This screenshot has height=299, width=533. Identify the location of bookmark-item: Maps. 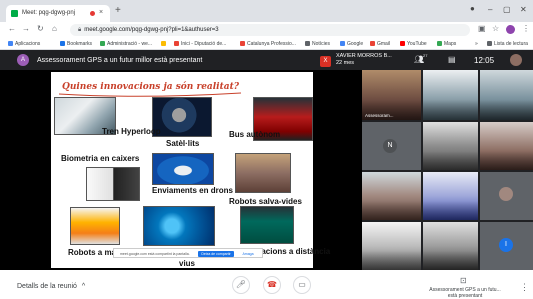
(446, 44).